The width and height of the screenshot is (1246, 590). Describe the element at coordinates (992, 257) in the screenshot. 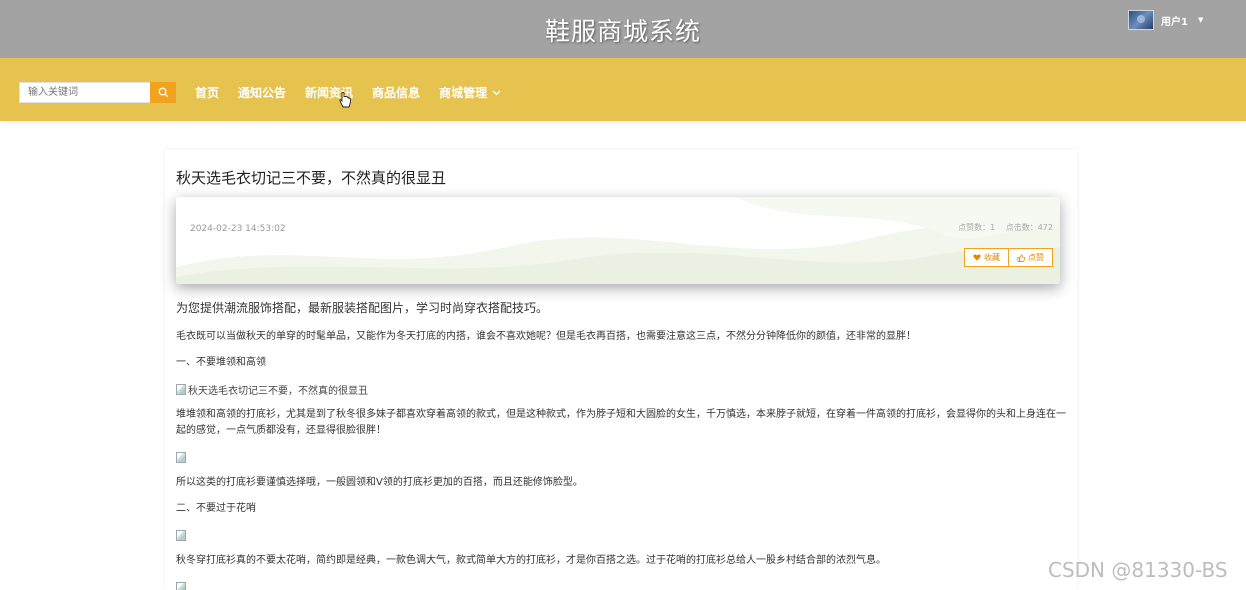

I see `favorite-label: 收藏` at that location.